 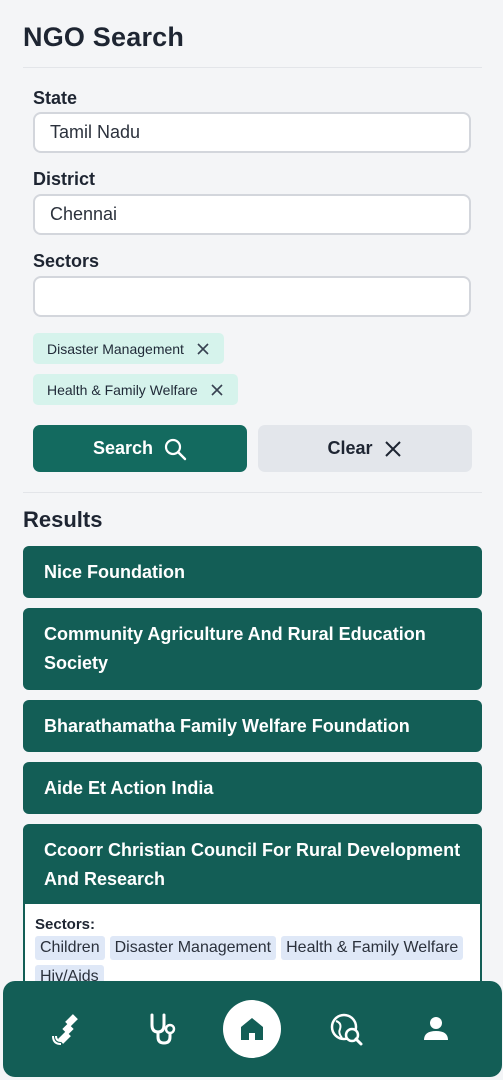 What do you see at coordinates (252, 296) in the screenshot?
I see `sectors-field` at bounding box center [252, 296].